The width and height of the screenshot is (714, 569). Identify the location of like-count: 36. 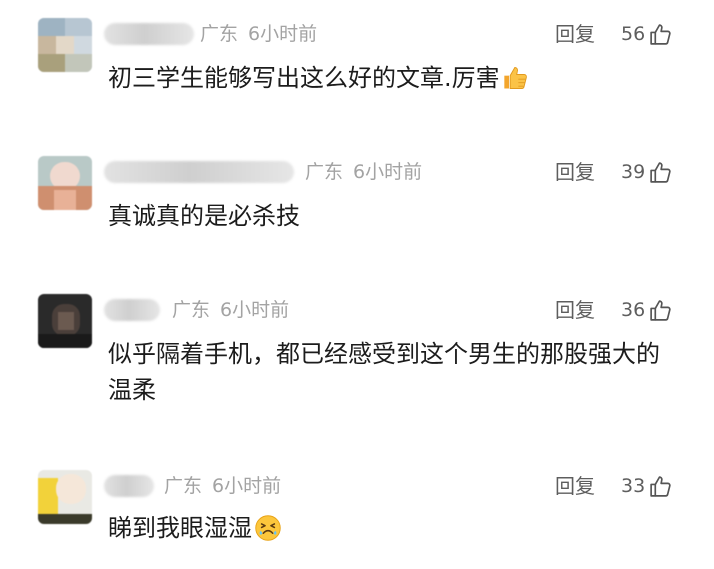
(633, 310).